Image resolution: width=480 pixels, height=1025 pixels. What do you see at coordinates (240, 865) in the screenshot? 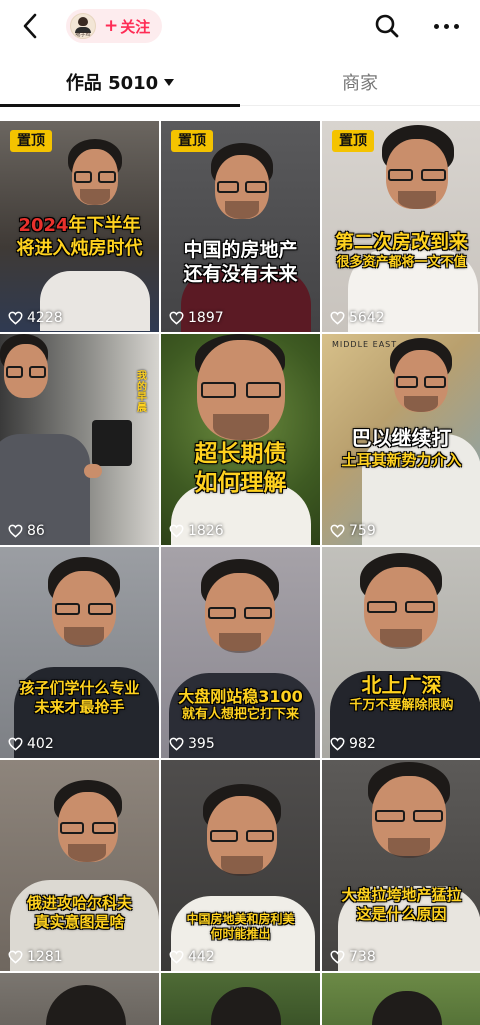
I see `video-card: 中国房地美和房利美 何时能推出 442` at bounding box center [240, 865].